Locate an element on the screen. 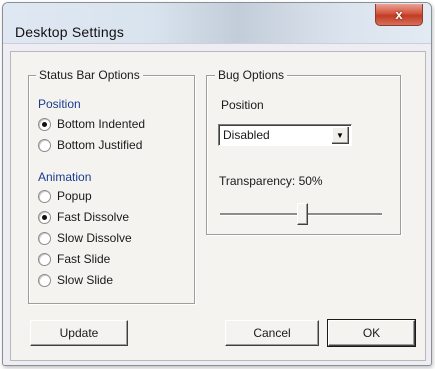 The height and width of the screenshot is (369, 435). radio-fast-slide: Fast Slide is located at coordinates (74, 259).